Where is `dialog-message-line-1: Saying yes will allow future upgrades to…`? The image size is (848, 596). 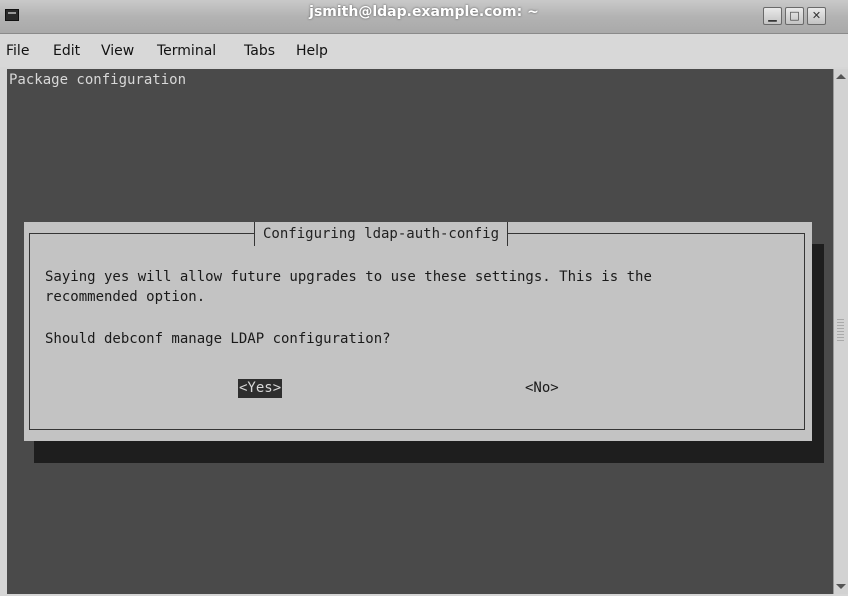
dialog-message-line-1: Saying yes will allow future upgrades to… is located at coordinates (348, 277).